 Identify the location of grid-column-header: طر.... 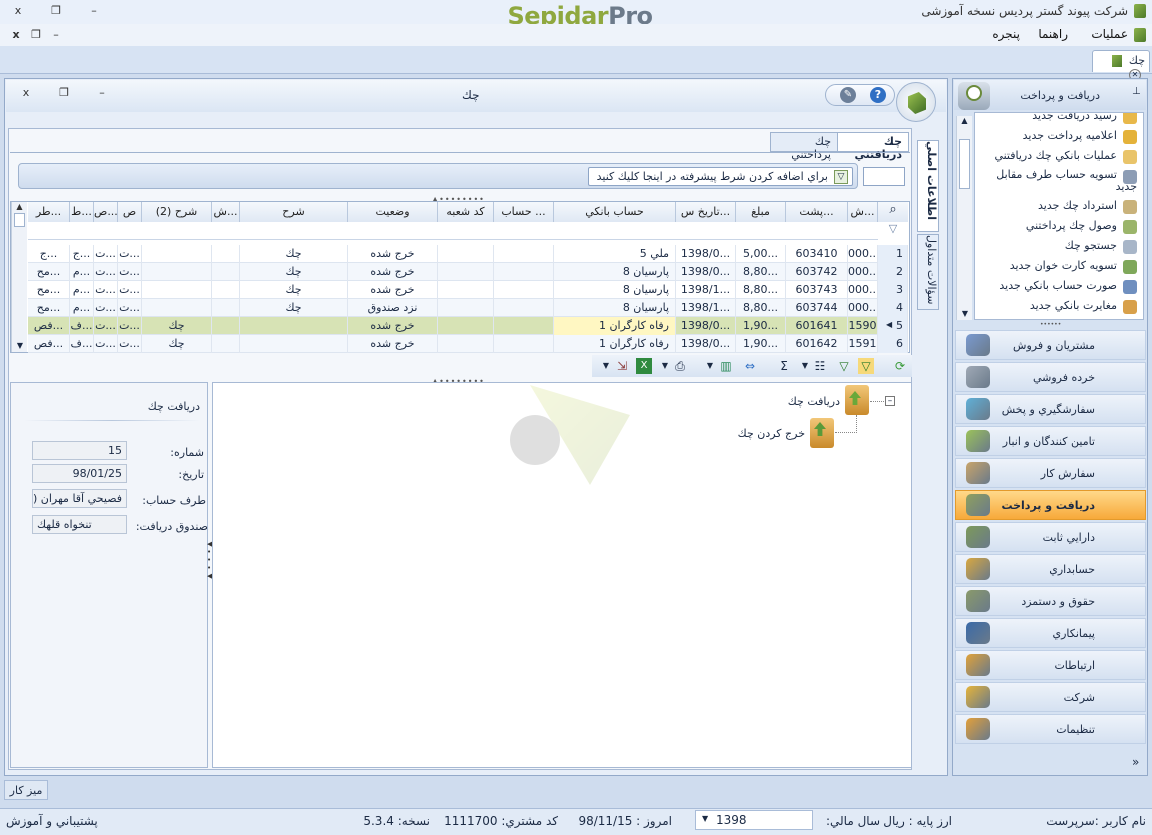
(49, 212).